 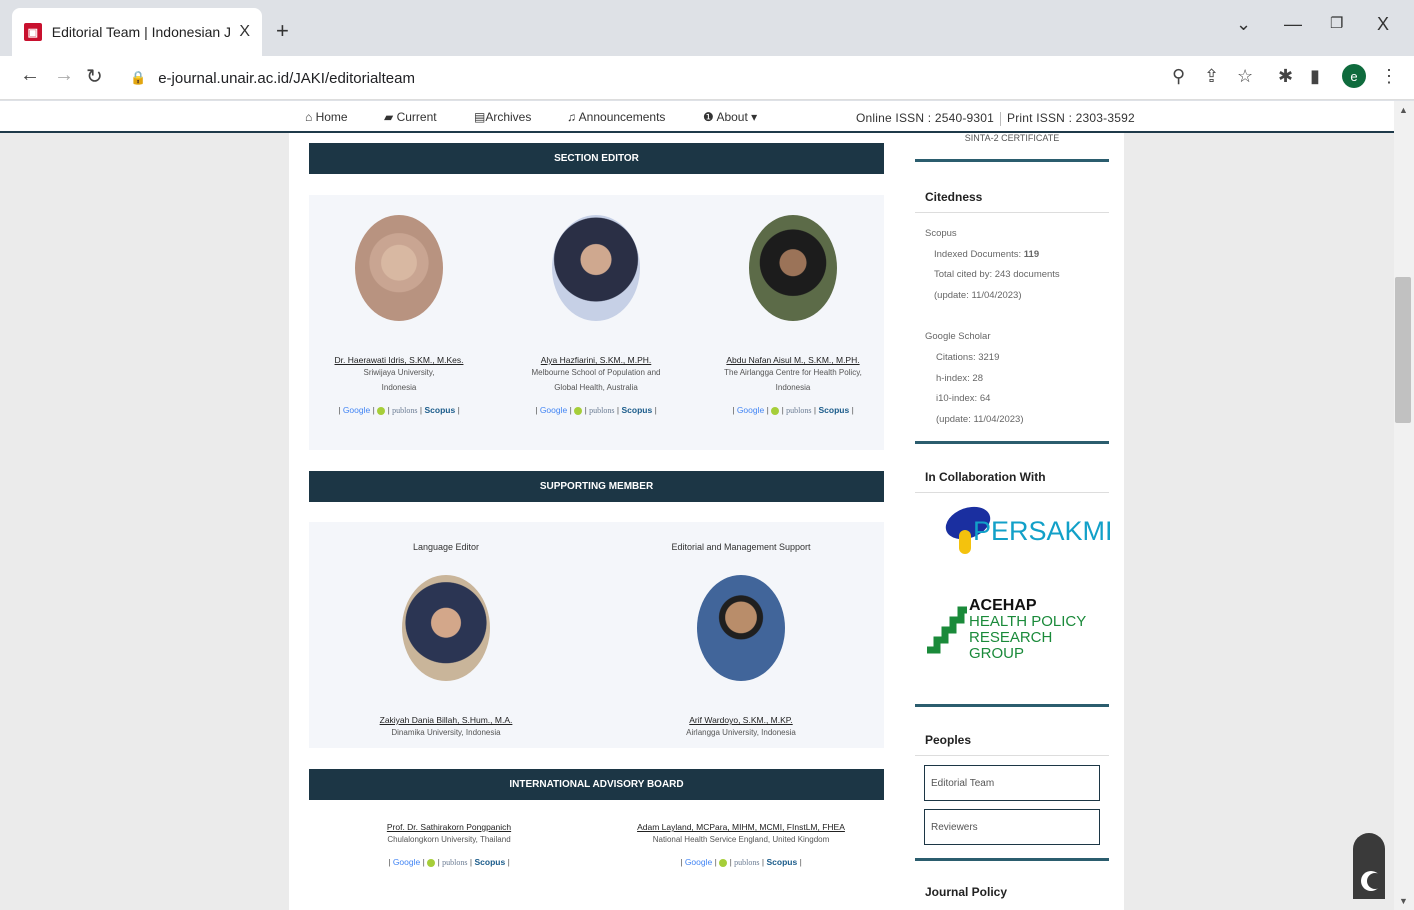 I want to click on restore-button: ❐, so click(x=1336, y=23).